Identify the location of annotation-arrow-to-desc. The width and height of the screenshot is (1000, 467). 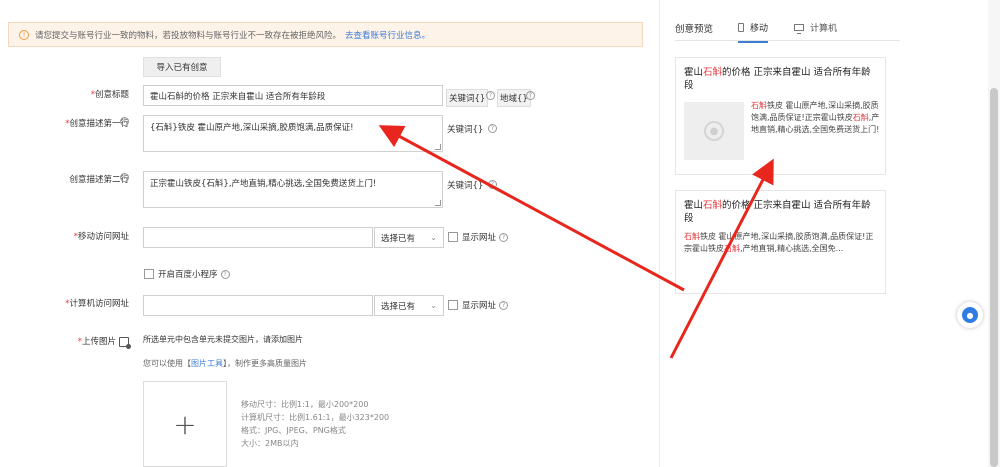
(531, 208).